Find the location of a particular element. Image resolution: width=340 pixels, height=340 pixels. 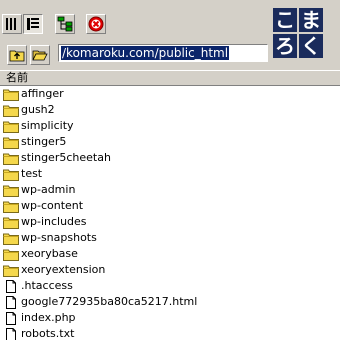

list-view-icon is located at coordinates (11, 24).